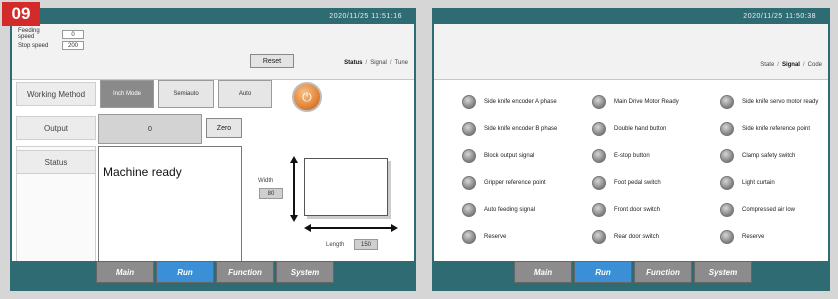 The width and height of the screenshot is (838, 299). What do you see at coordinates (626, 210) in the screenshot?
I see `signal-item: Front door switch` at bounding box center [626, 210].